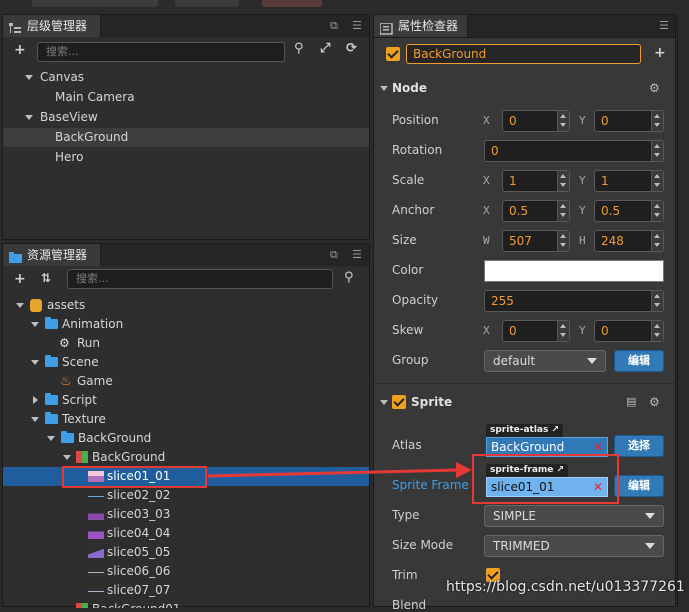 This screenshot has width=689, height=612. What do you see at coordinates (339, 470) in the screenshot?
I see `annotation-arrow` at bounding box center [339, 470].